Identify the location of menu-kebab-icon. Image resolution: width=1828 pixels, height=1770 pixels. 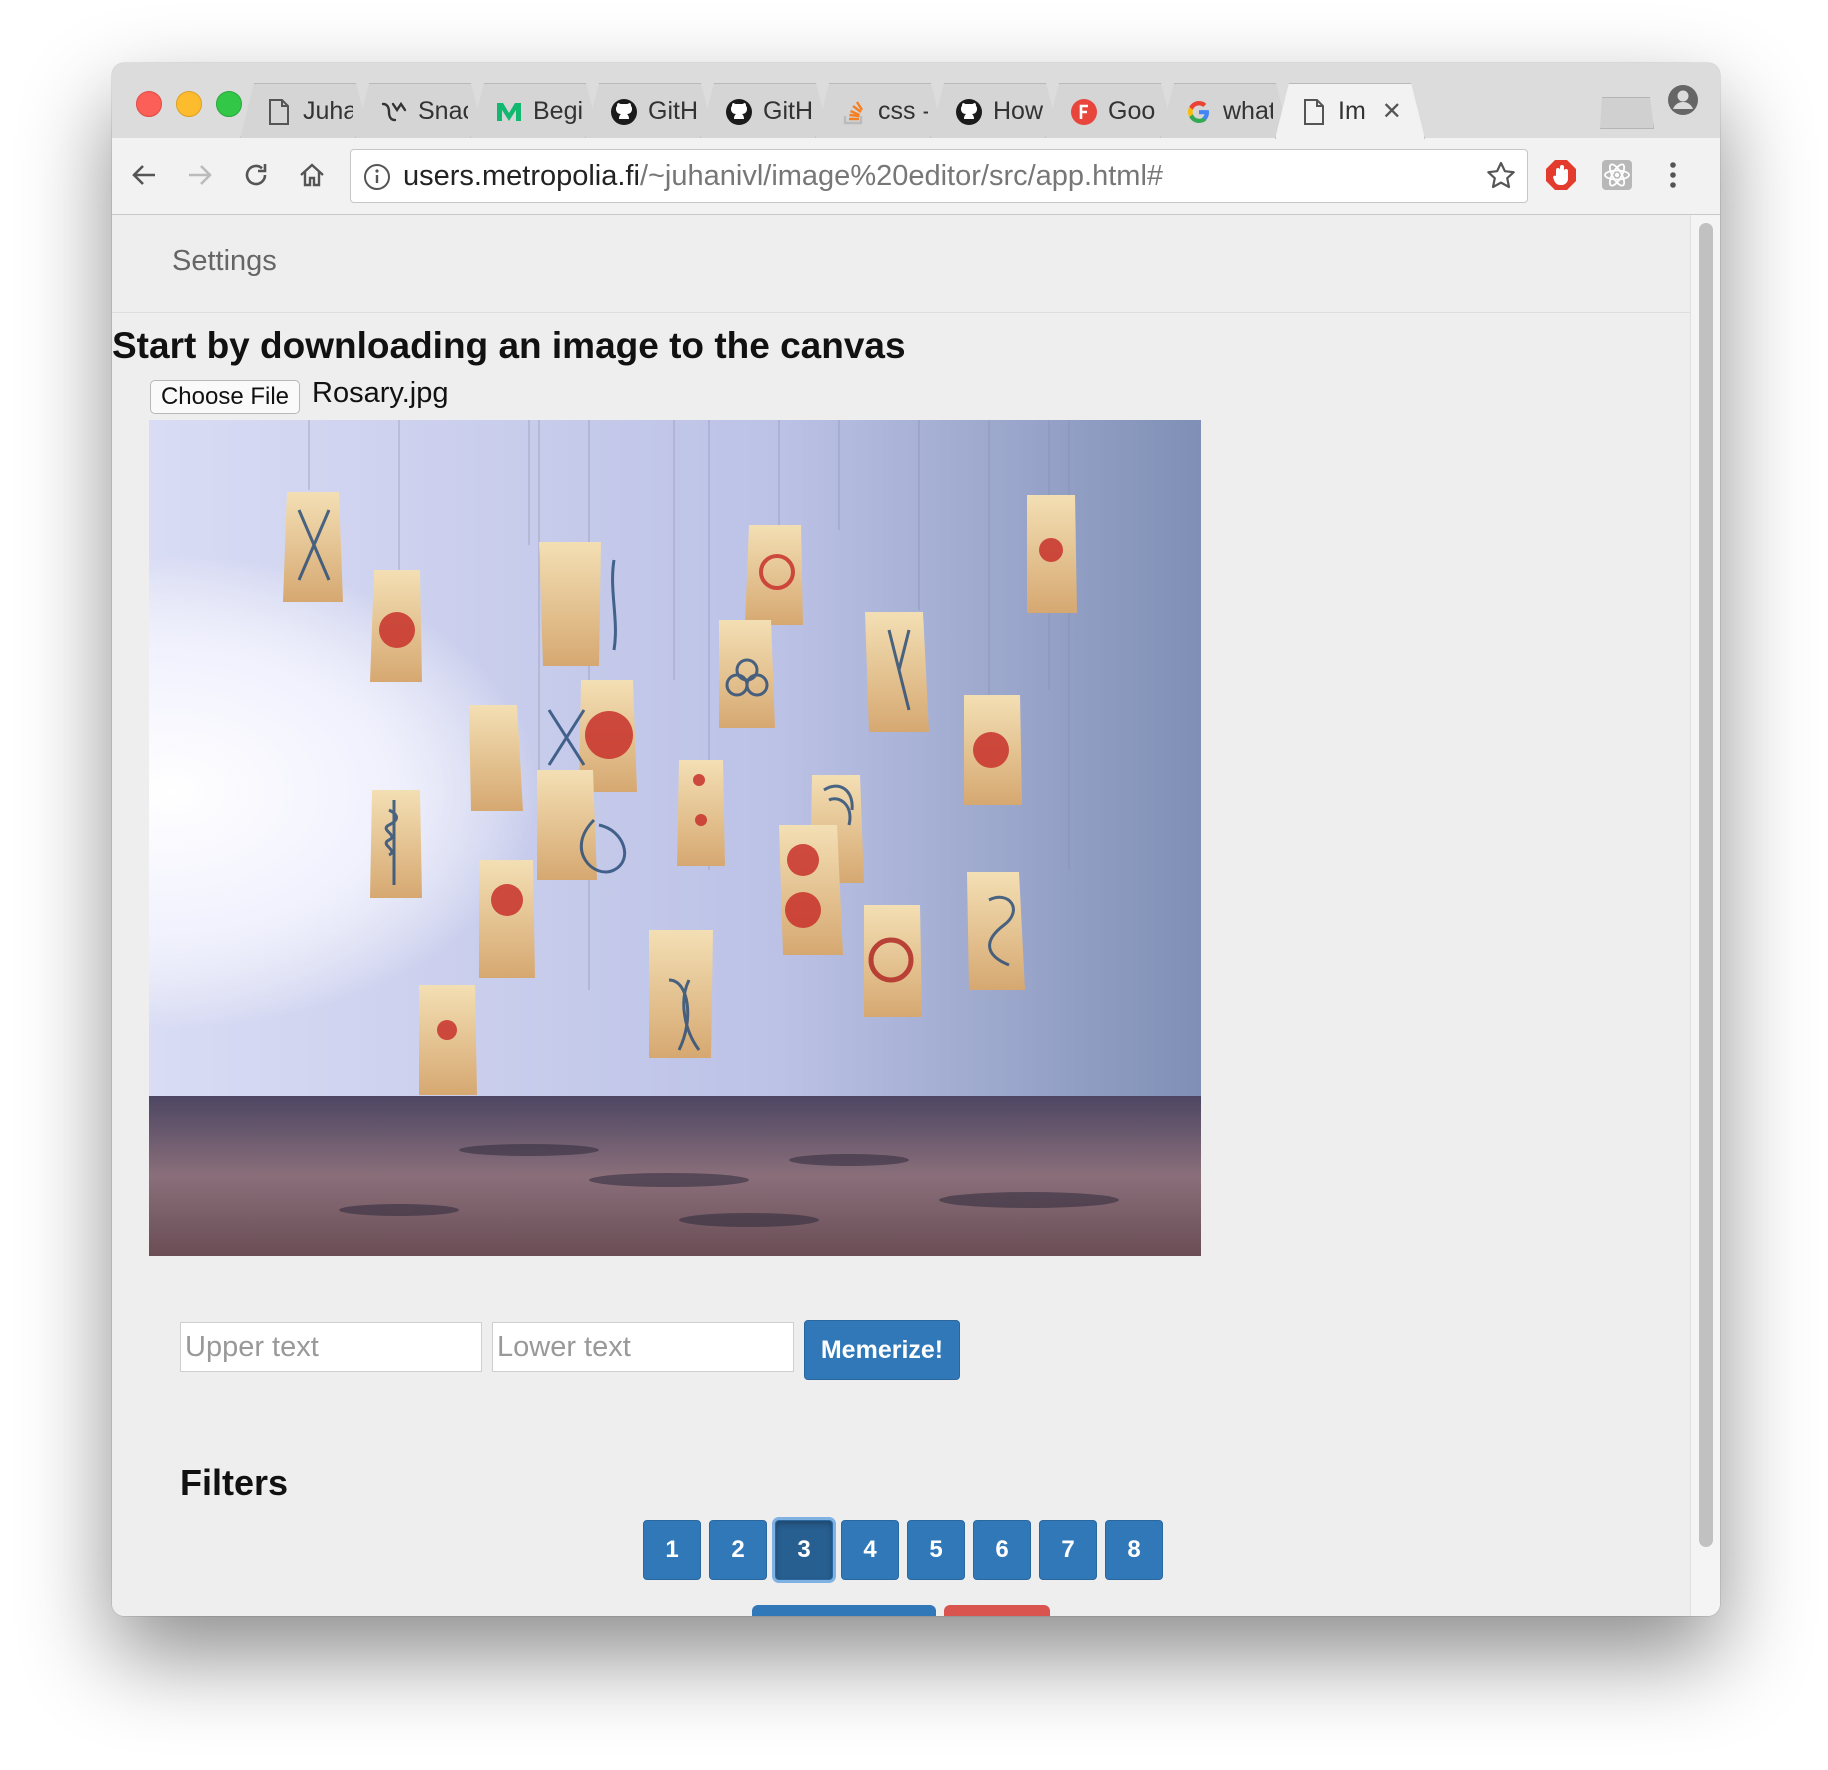
(1673, 175).